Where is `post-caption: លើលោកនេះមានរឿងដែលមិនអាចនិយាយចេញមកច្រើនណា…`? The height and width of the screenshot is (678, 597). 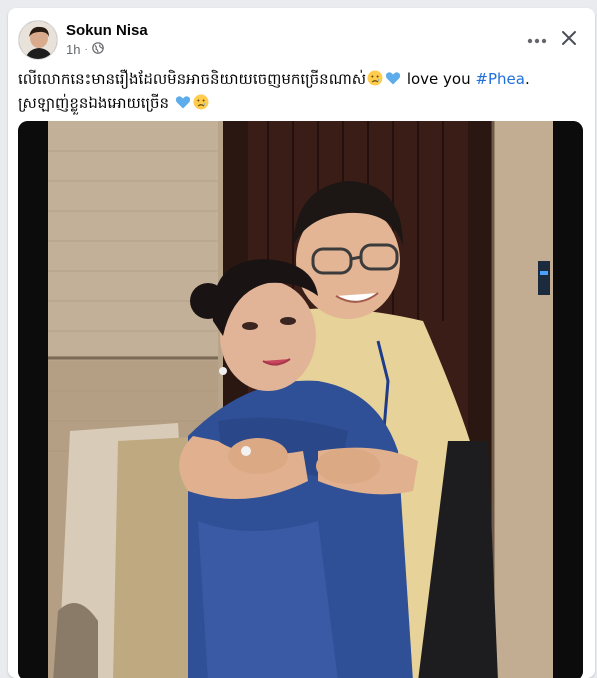 post-caption: លើលោកនេះមានរឿងដែលមិនអាចនិយាយចេញមកច្រើនណា… is located at coordinates (300, 92).